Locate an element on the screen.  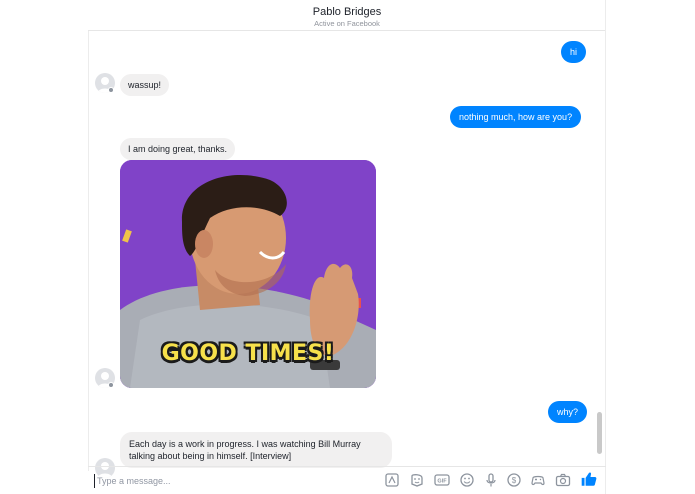
outgoing-message: why? is located at coordinates (568, 412).